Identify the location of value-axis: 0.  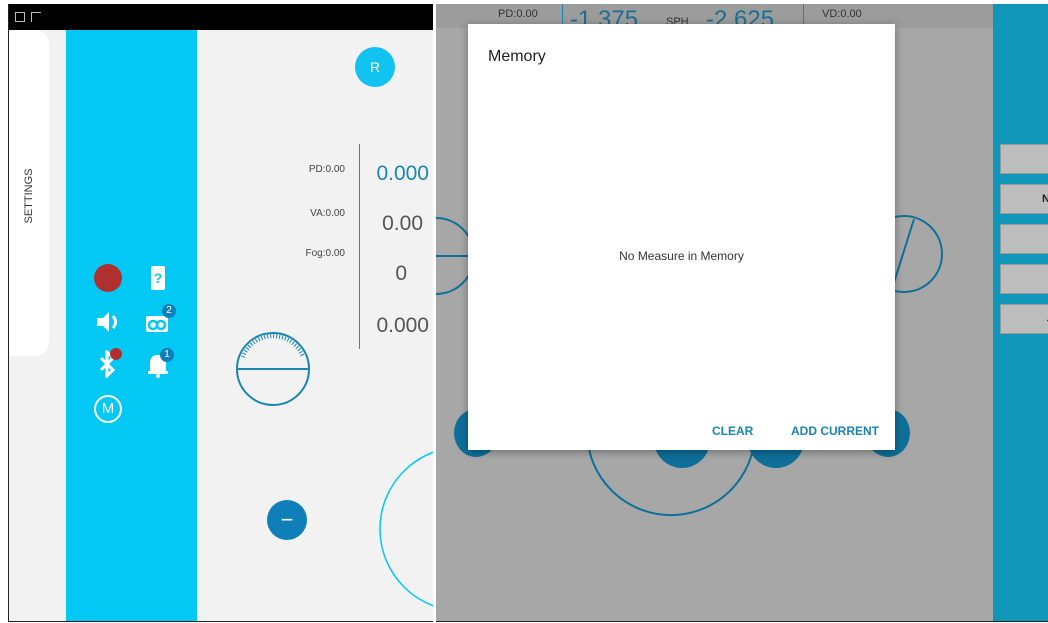
(372, 274).